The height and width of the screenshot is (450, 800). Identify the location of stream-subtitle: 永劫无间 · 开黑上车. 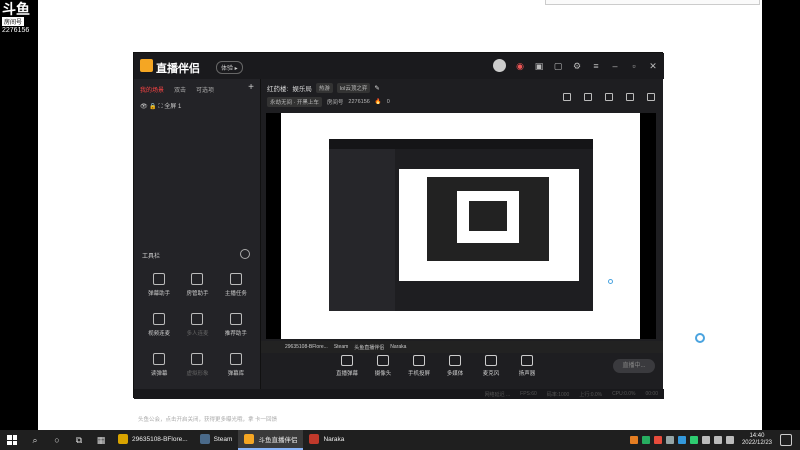
(294, 102).